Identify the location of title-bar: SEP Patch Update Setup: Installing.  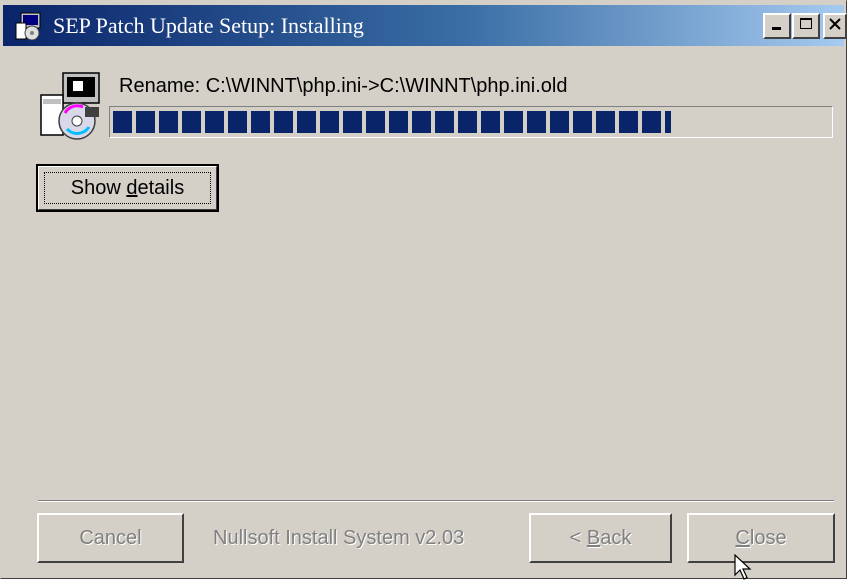
(425, 25).